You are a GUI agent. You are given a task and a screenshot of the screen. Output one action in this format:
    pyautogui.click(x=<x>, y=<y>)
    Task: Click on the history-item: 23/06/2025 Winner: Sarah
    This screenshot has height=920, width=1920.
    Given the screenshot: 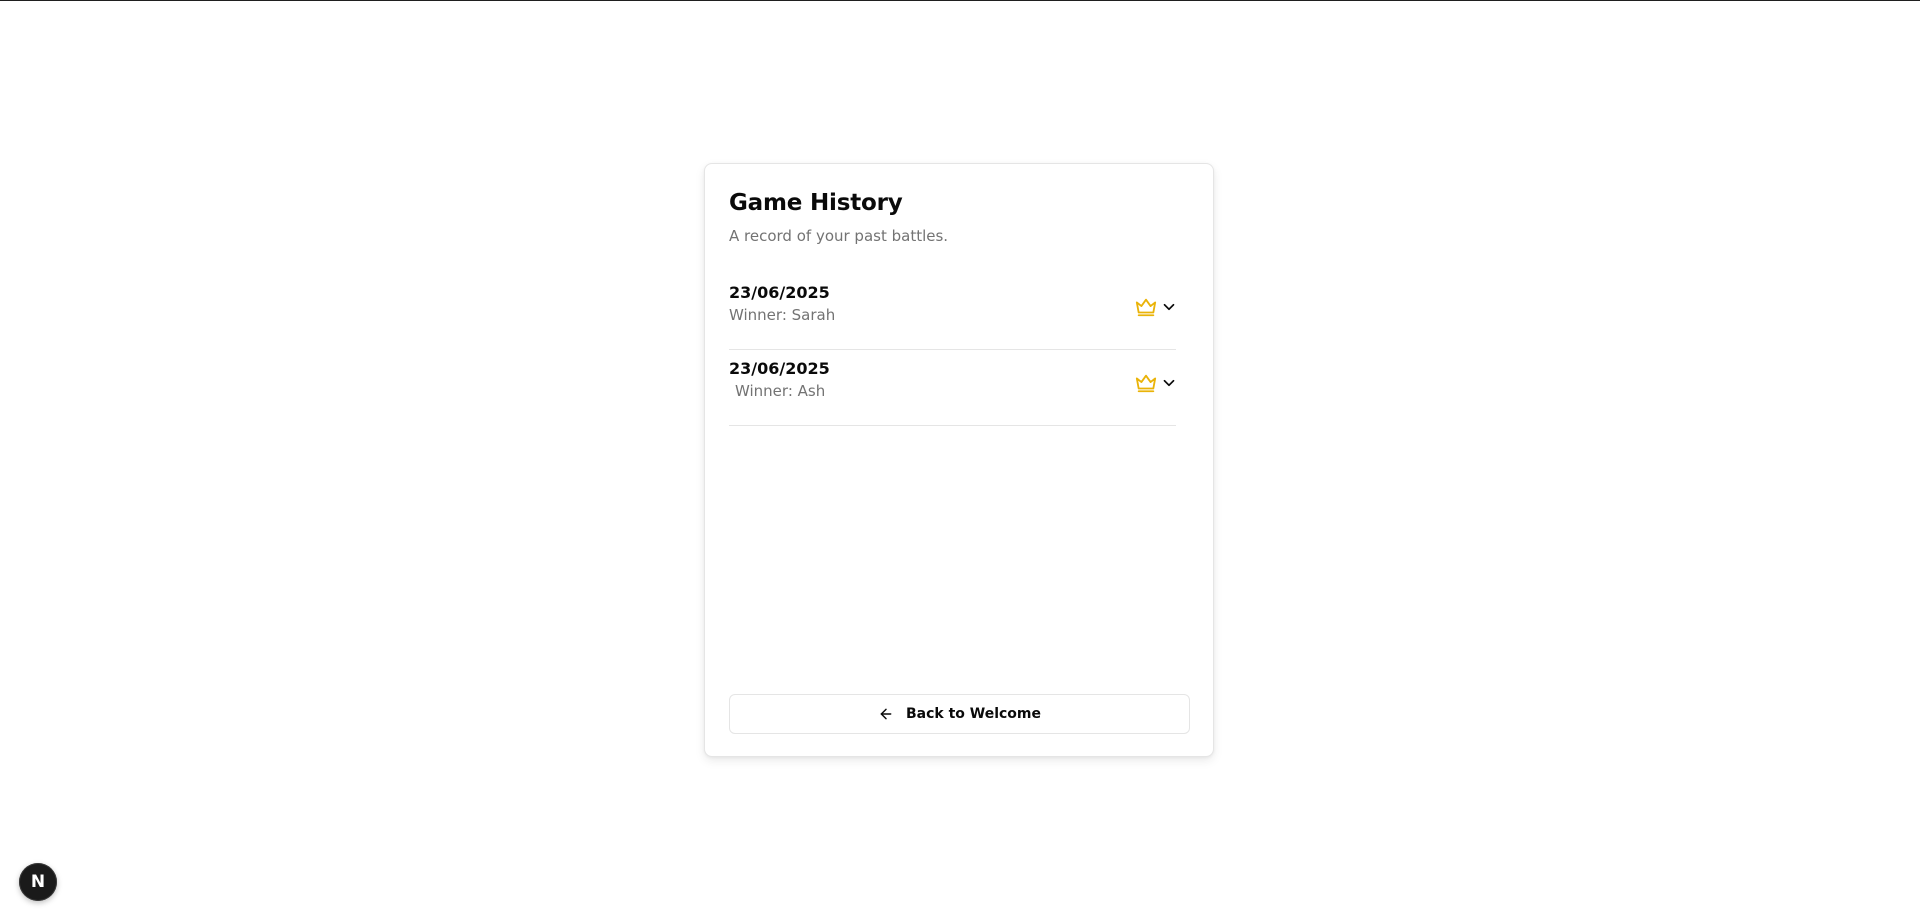 What is the action you would take?
    pyautogui.click(x=952, y=312)
    